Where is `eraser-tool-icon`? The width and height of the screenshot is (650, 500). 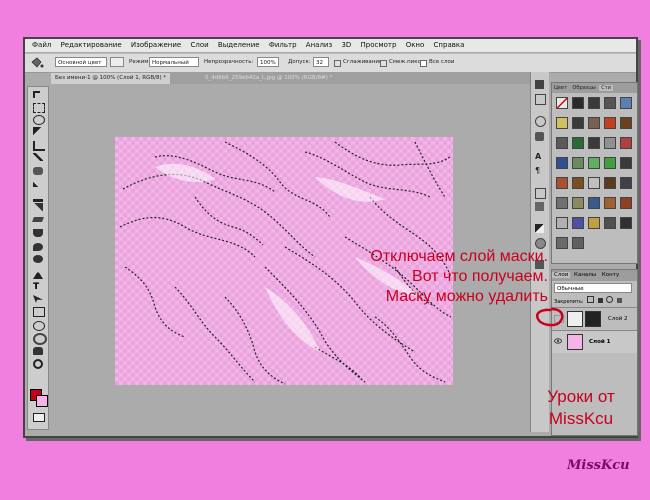
eraser-tool-icon is located at coordinates (38, 219).